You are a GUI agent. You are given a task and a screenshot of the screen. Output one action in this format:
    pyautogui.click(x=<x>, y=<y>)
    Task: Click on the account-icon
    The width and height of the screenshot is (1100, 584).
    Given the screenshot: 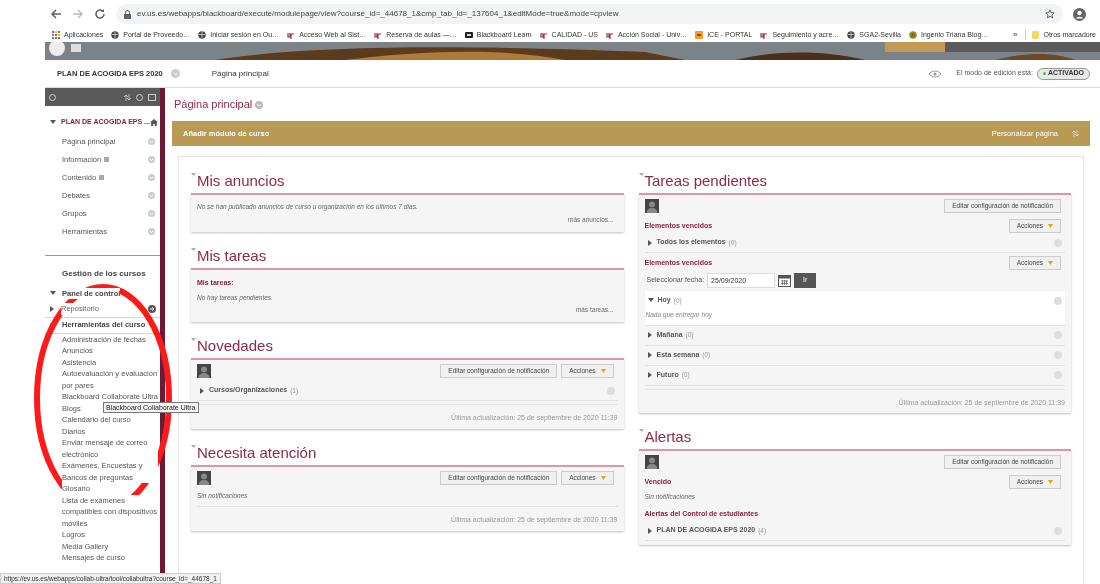 What is the action you would take?
    pyautogui.click(x=1079, y=14)
    